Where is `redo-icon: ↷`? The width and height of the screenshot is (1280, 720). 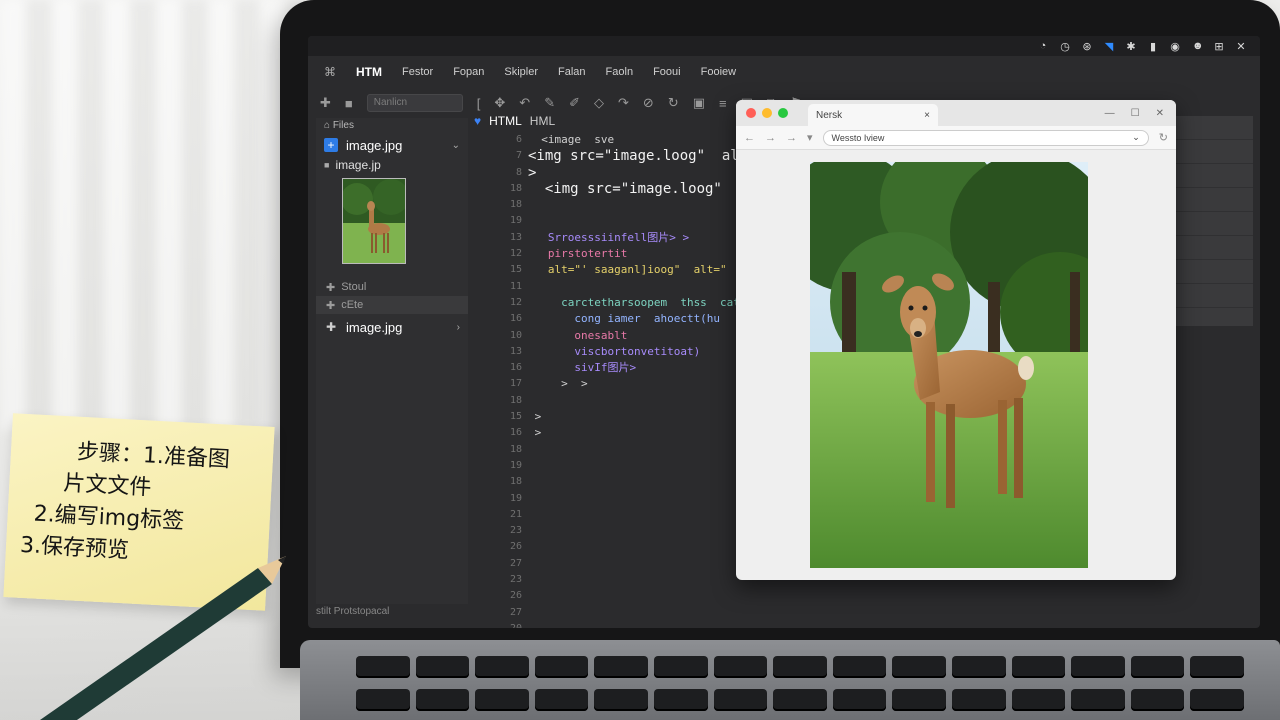
redo-icon: ↷ is located at coordinates (623, 103).